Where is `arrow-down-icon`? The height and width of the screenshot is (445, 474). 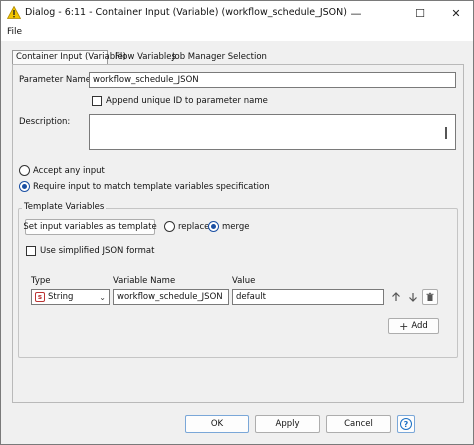
arrow-down-icon is located at coordinates (413, 297).